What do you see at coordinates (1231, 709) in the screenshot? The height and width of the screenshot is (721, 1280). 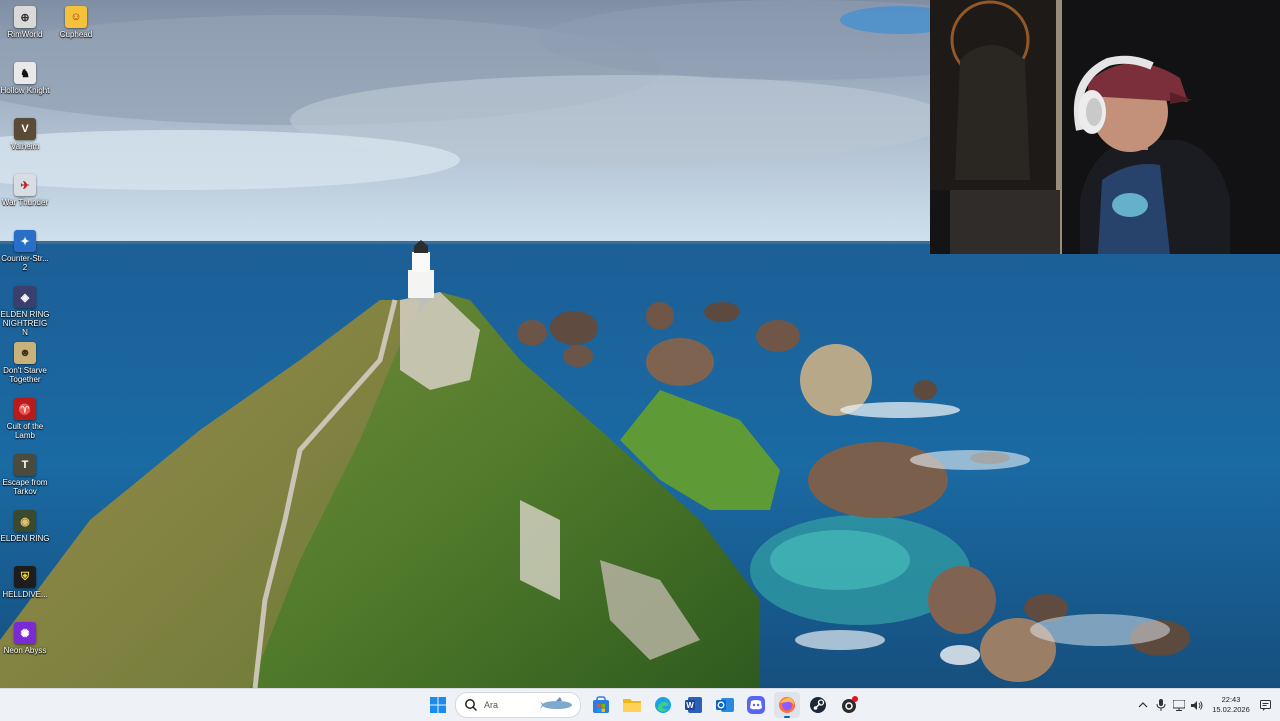 I see `clock-date: 15.02.2026` at bounding box center [1231, 709].